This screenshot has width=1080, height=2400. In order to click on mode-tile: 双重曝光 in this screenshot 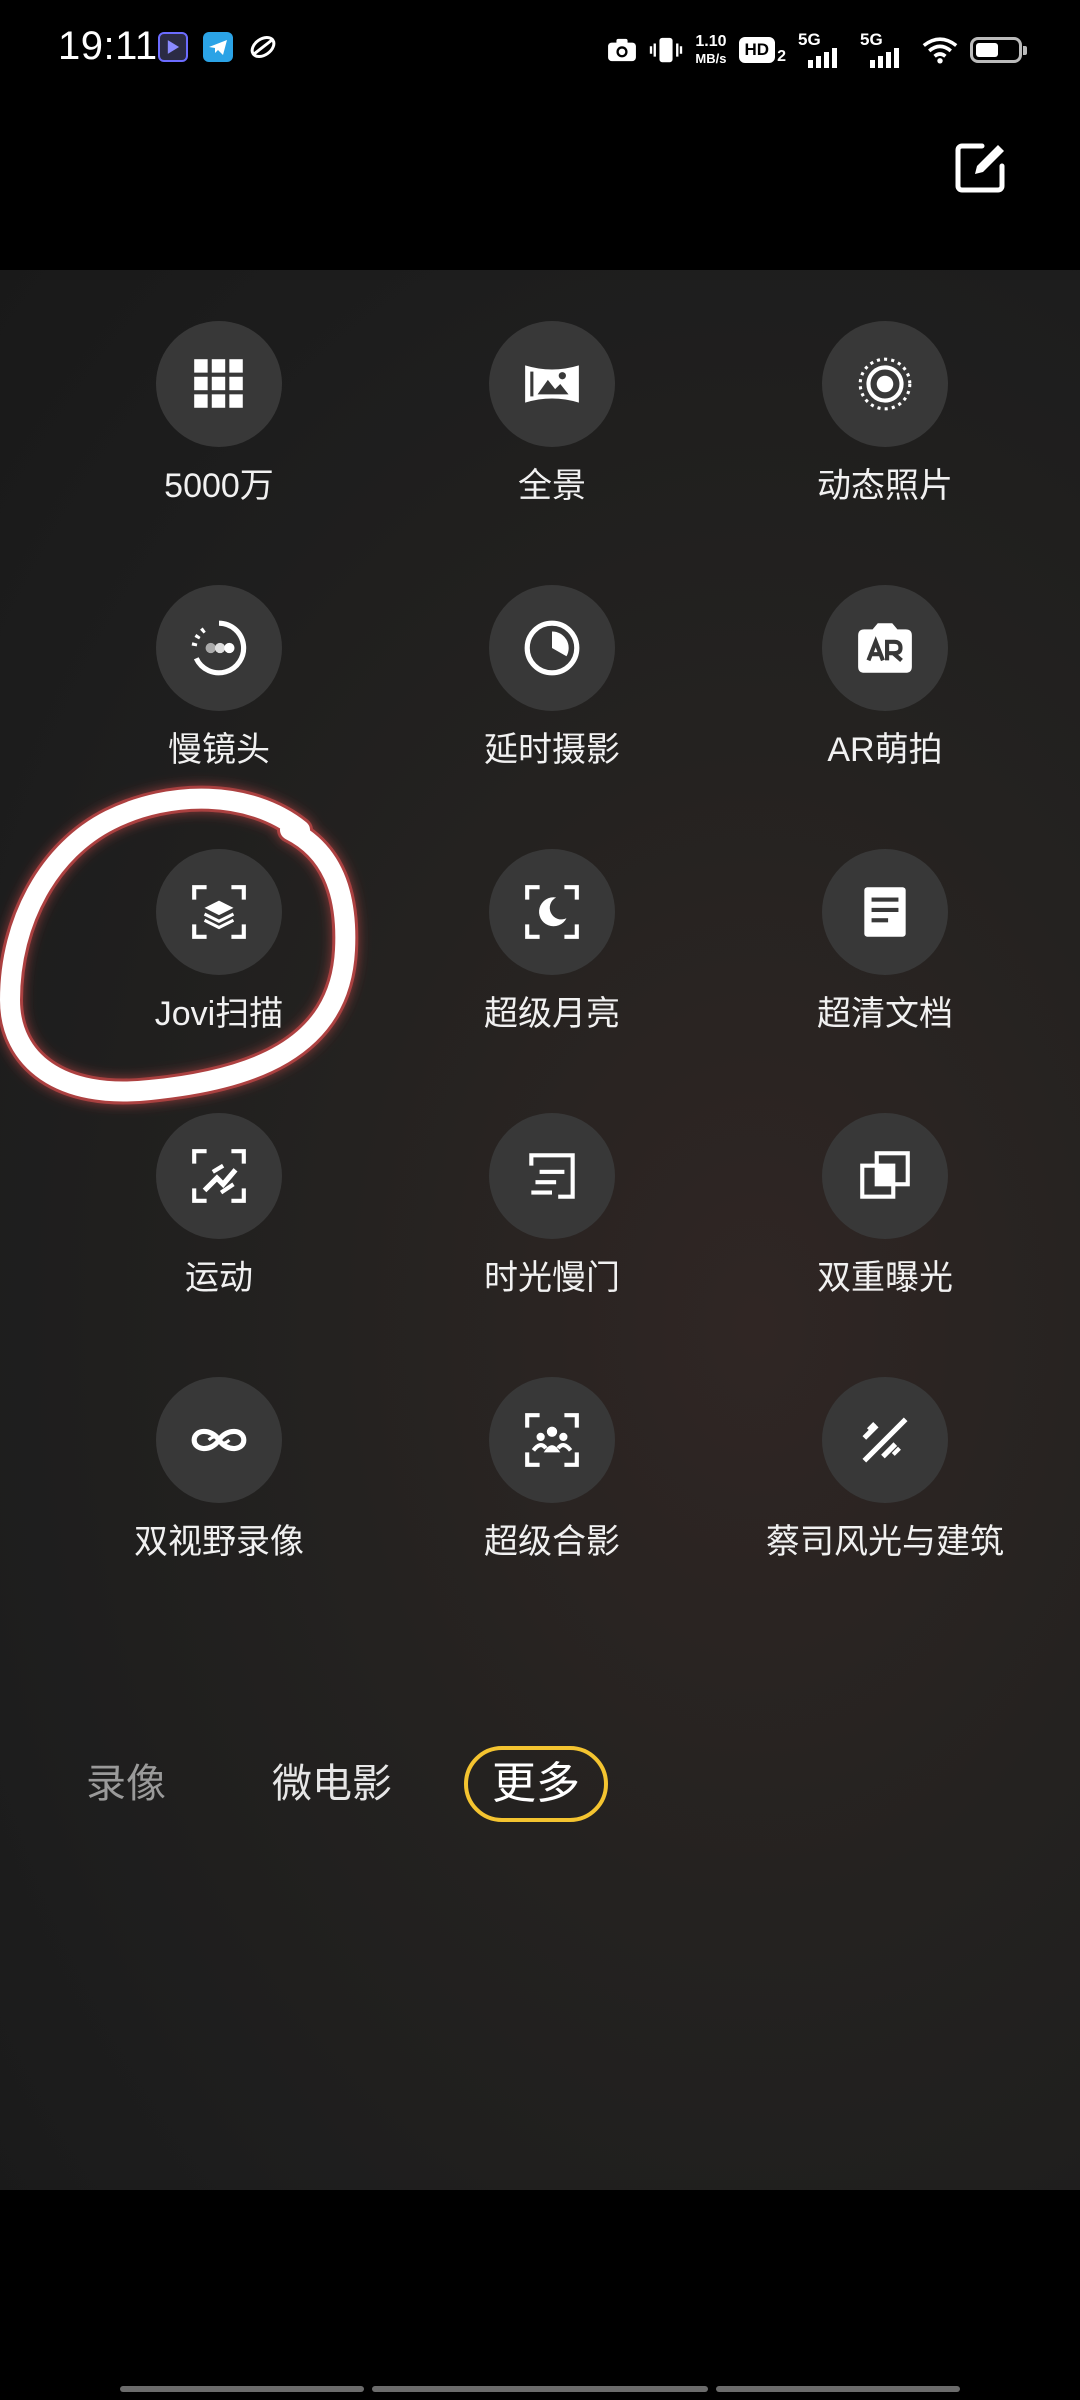, I will do `click(885, 1179)`.